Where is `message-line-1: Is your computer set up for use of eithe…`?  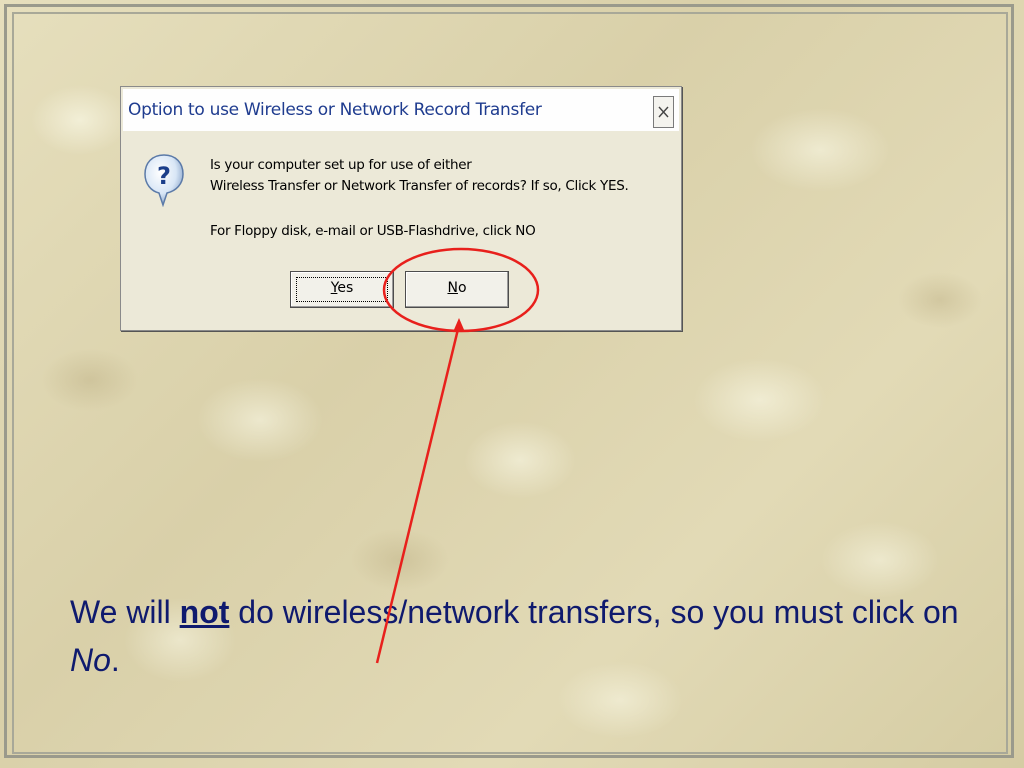 message-line-1: Is your computer set up for use of eithe… is located at coordinates (341, 165).